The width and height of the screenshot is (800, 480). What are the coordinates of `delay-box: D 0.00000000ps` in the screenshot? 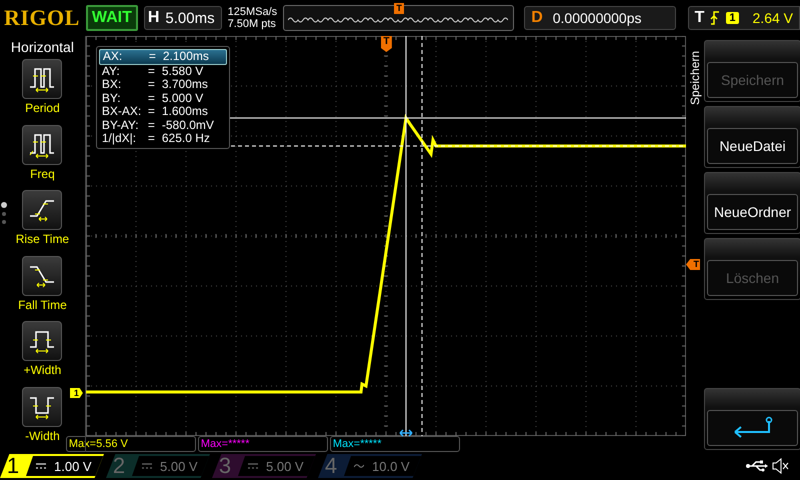 It's located at (600, 18).